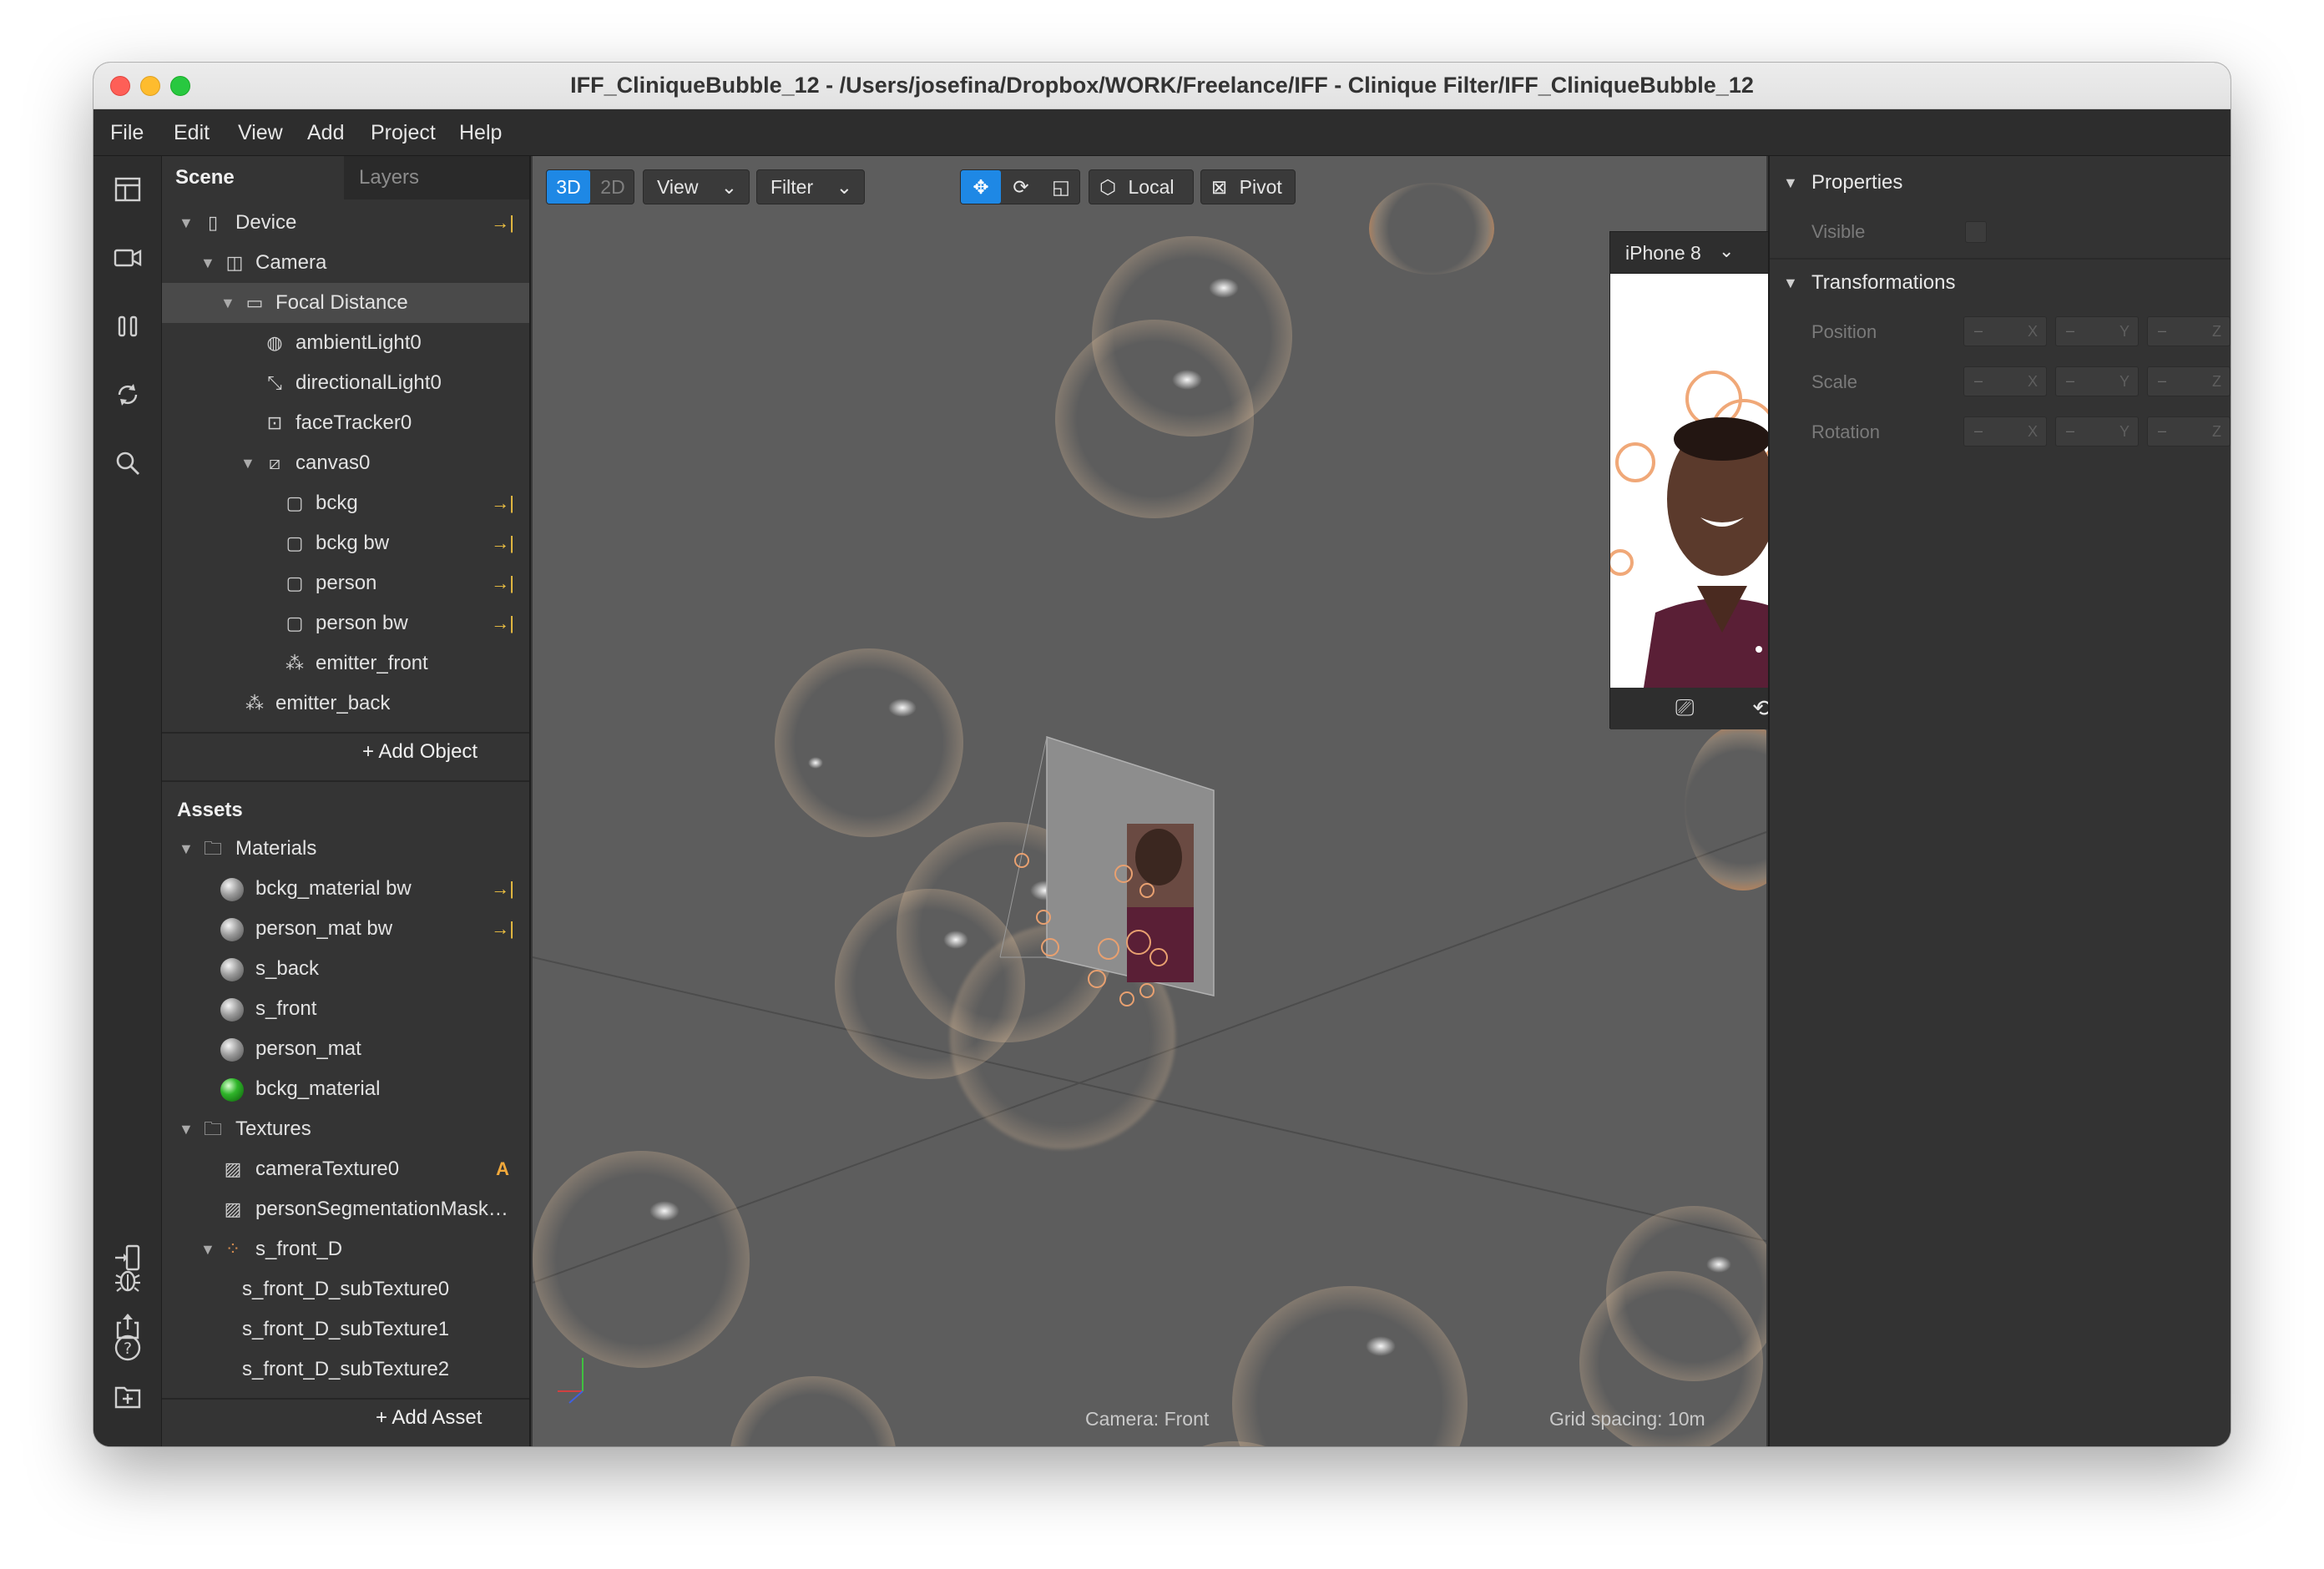 This screenshot has width=2324, height=1569. I want to click on position-z-field: – Z, so click(2189, 331).